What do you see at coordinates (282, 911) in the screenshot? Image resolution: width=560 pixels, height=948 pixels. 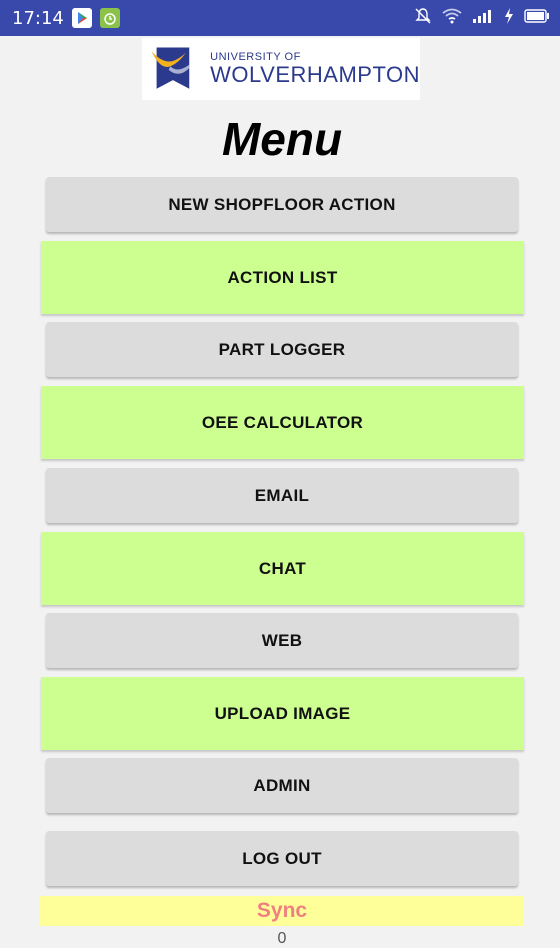 I see `sync-button: Sync` at bounding box center [282, 911].